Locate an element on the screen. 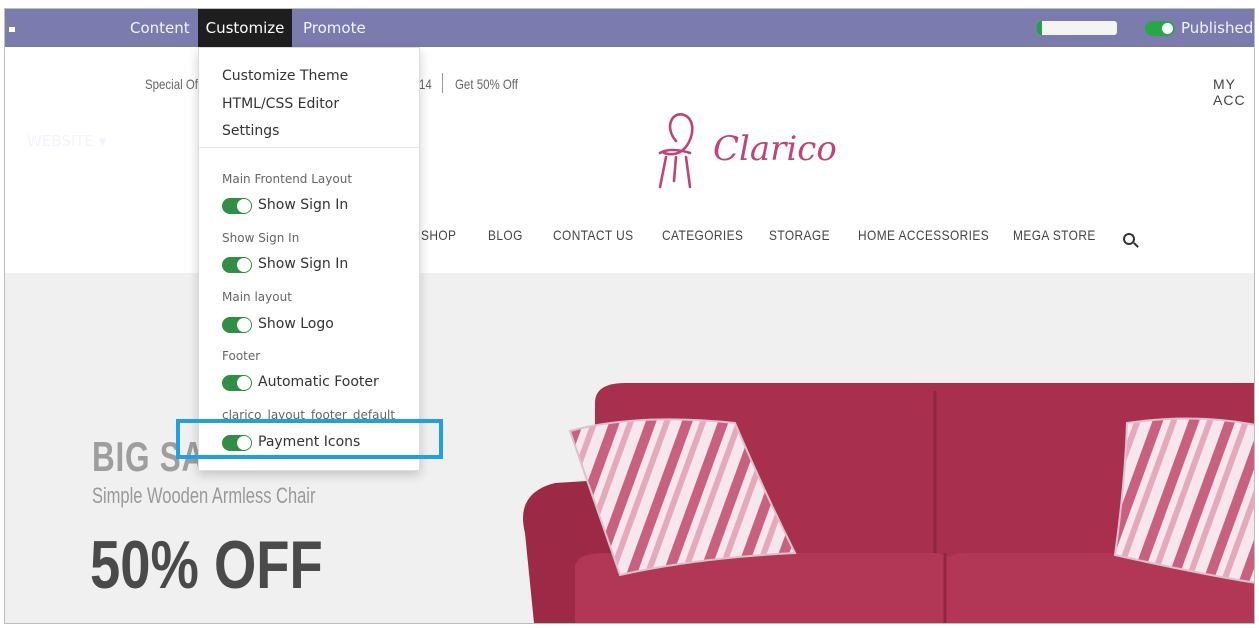 This screenshot has width=1259, height=628. hero-subtitle: Simple Wooden Armless Chair is located at coordinates (204, 495).